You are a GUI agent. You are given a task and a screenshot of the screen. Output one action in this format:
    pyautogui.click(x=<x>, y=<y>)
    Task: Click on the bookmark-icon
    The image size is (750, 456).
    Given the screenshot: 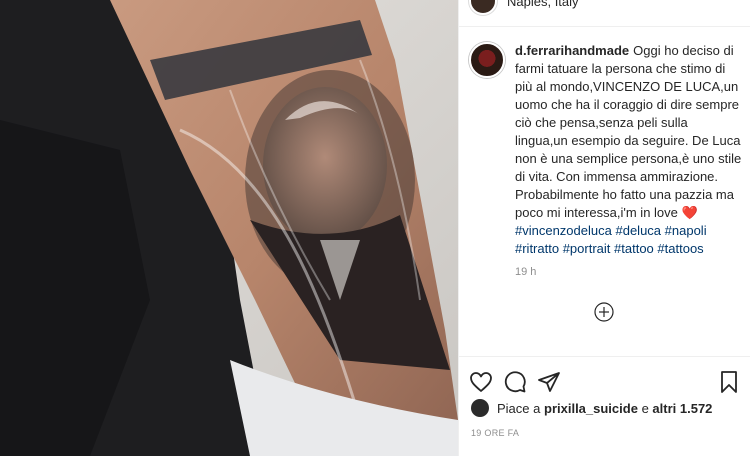 What is the action you would take?
    pyautogui.click(x=729, y=382)
    